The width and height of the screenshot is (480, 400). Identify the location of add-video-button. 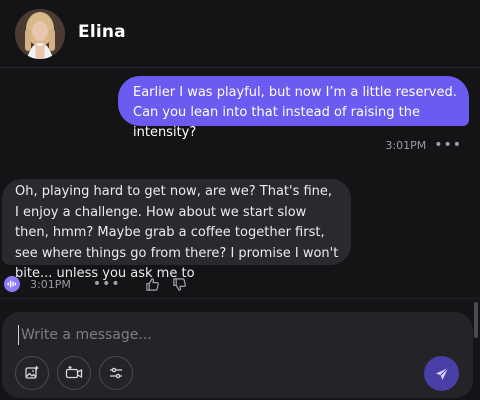
(74, 373).